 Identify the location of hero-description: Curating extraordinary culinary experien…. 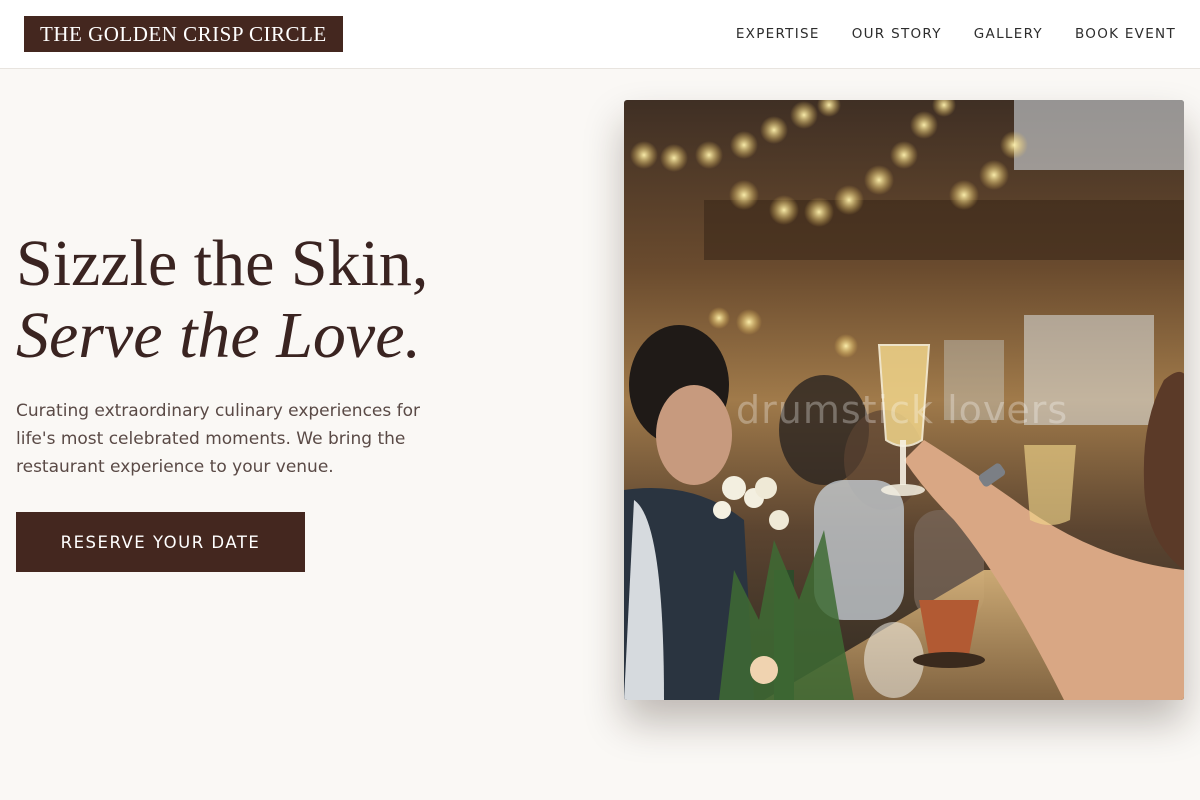
(218, 439).